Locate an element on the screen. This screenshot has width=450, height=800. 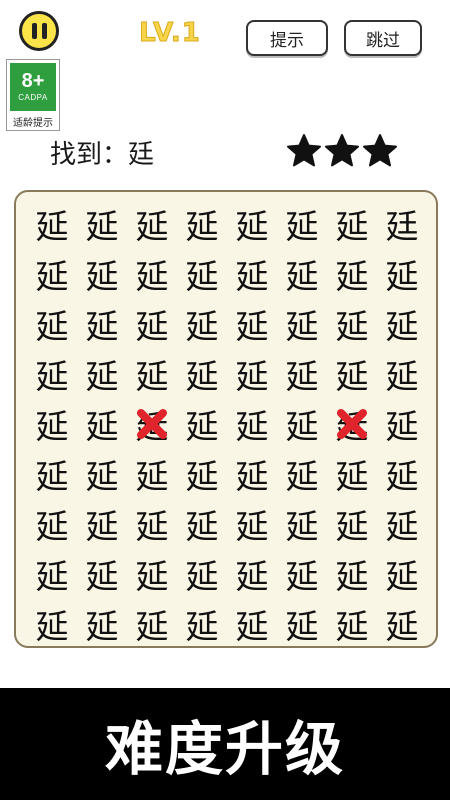
star-rating is located at coordinates (343, 151).